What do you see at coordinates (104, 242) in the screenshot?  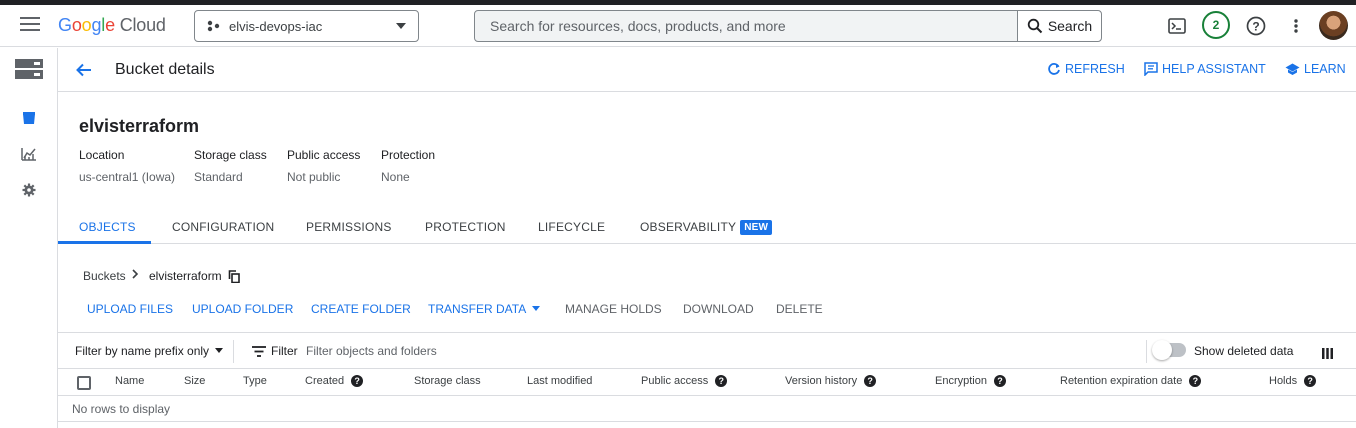 I see `active-tab-indicator` at bounding box center [104, 242].